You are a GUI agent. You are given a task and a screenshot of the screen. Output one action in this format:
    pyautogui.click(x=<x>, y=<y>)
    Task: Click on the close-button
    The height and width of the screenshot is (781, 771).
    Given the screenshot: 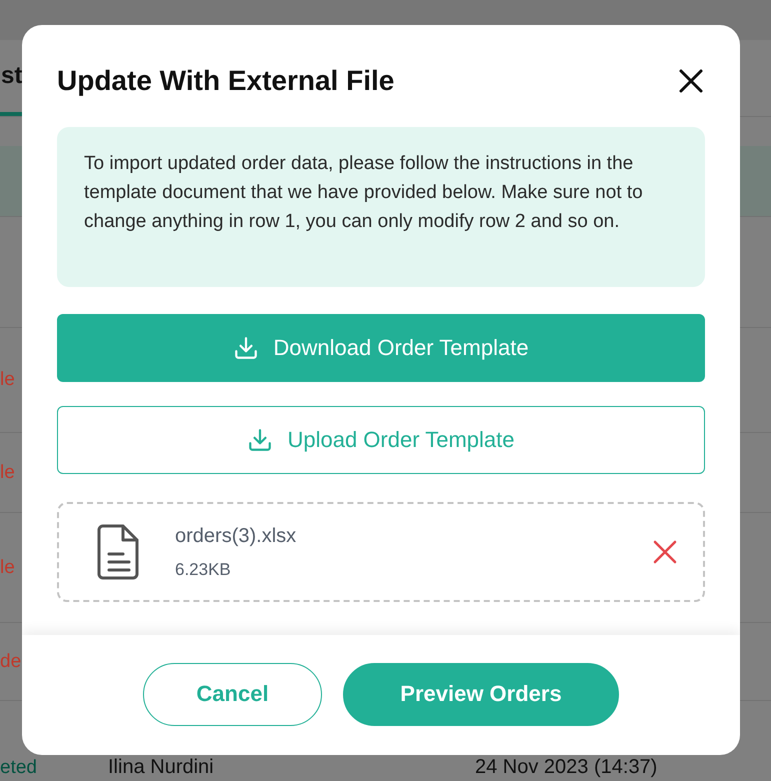 What is the action you would take?
    pyautogui.click(x=691, y=81)
    